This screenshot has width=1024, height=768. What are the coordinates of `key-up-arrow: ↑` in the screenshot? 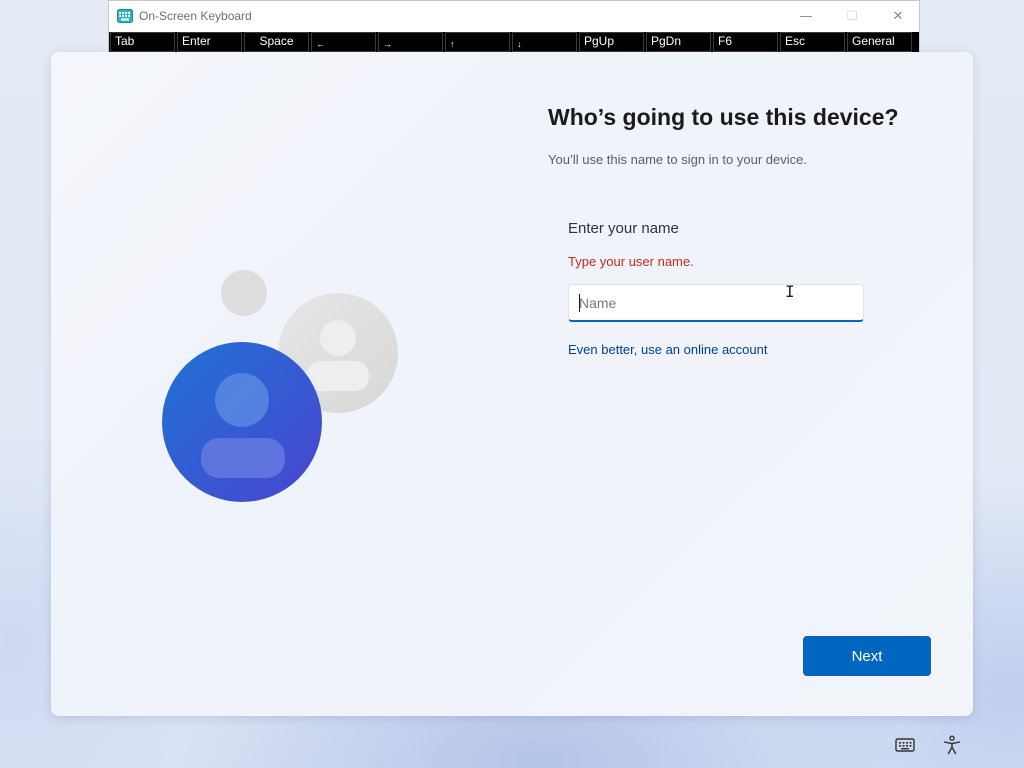 It's located at (477, 42).